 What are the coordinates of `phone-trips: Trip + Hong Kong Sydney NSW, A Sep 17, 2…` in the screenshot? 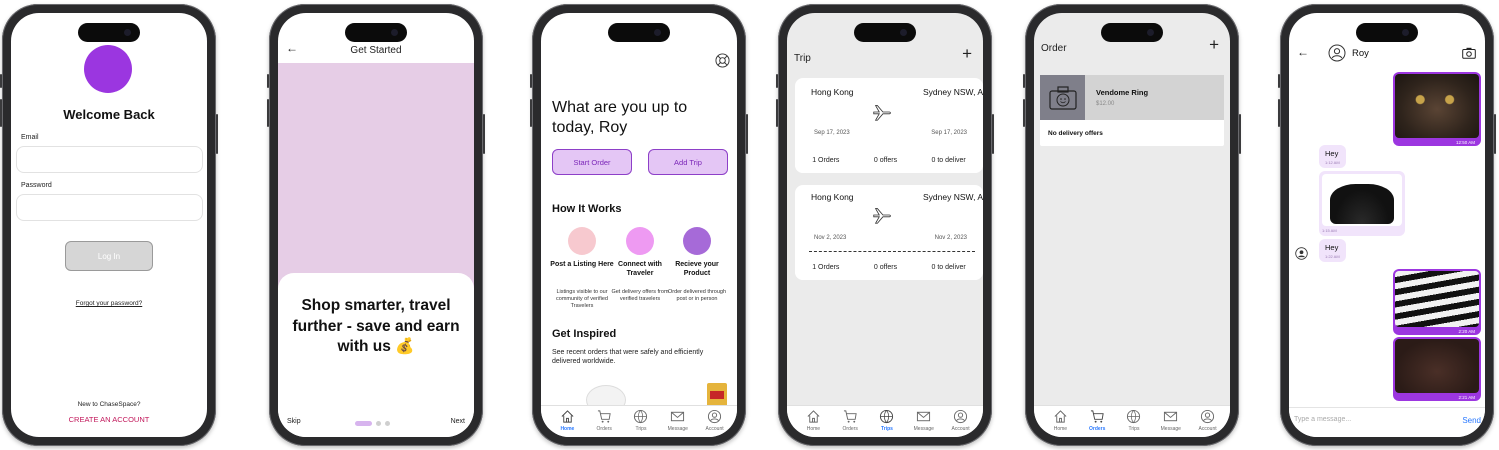 It's located at (885, 225).